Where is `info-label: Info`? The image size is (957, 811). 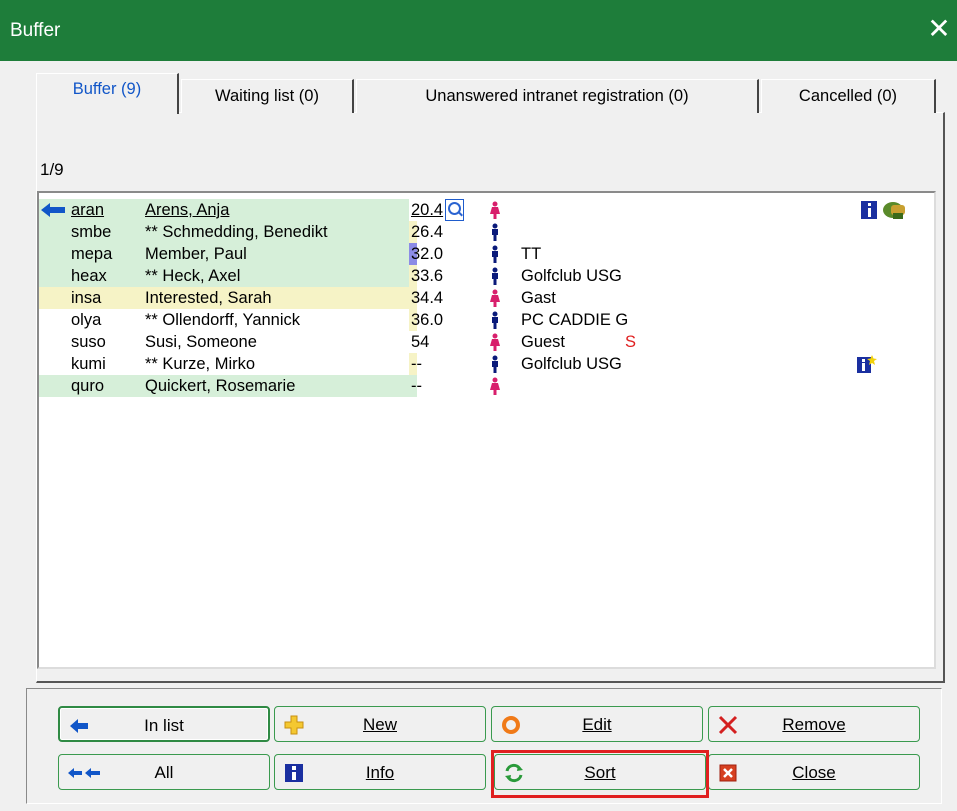 info-label: Info is located at coordinates (380, 772).